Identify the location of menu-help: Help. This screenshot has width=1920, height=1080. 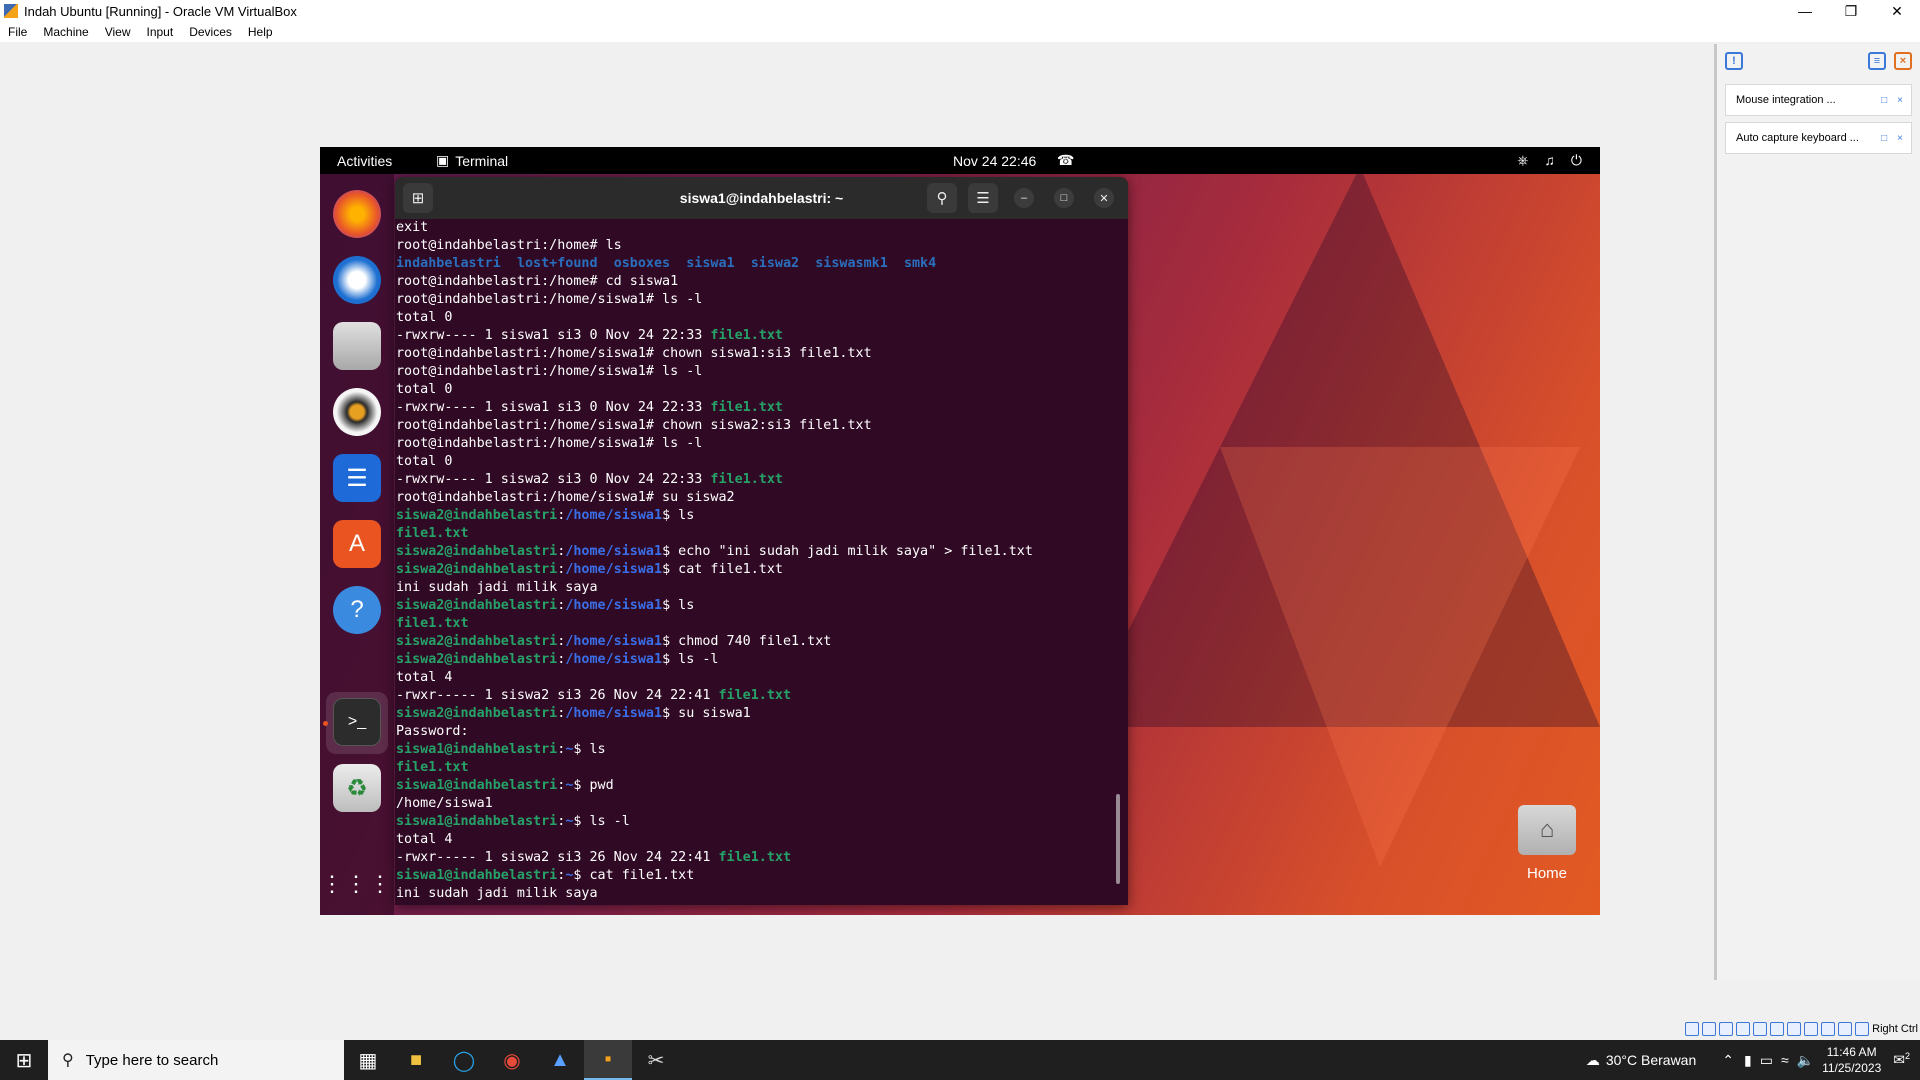
(260, 32).